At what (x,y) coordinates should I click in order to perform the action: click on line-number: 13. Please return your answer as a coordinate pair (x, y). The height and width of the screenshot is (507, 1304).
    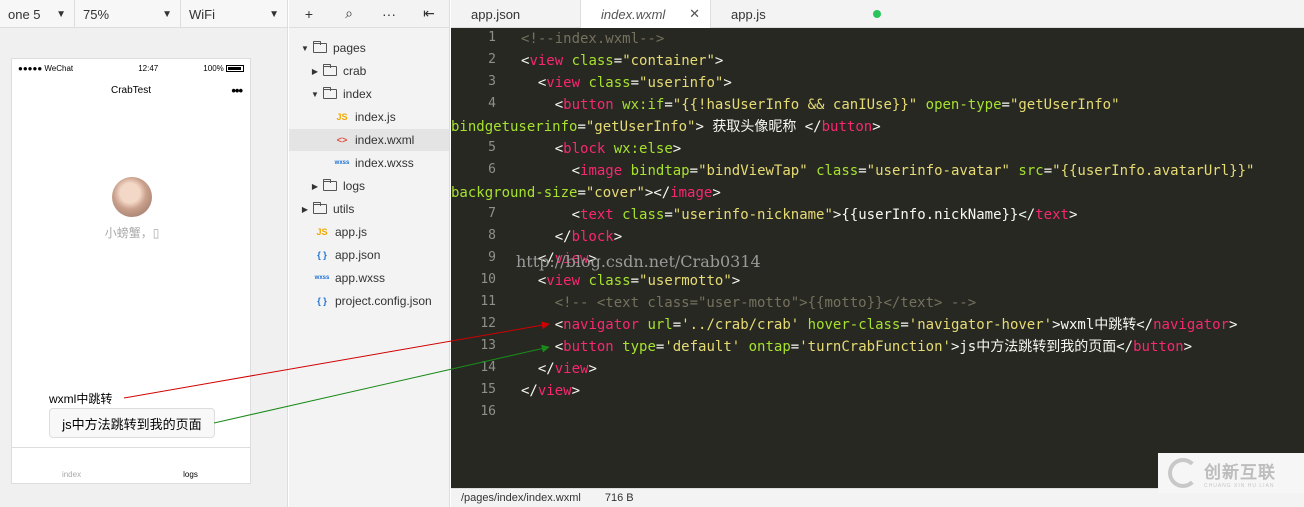
    Looking at the image, I should click on (488, 345).